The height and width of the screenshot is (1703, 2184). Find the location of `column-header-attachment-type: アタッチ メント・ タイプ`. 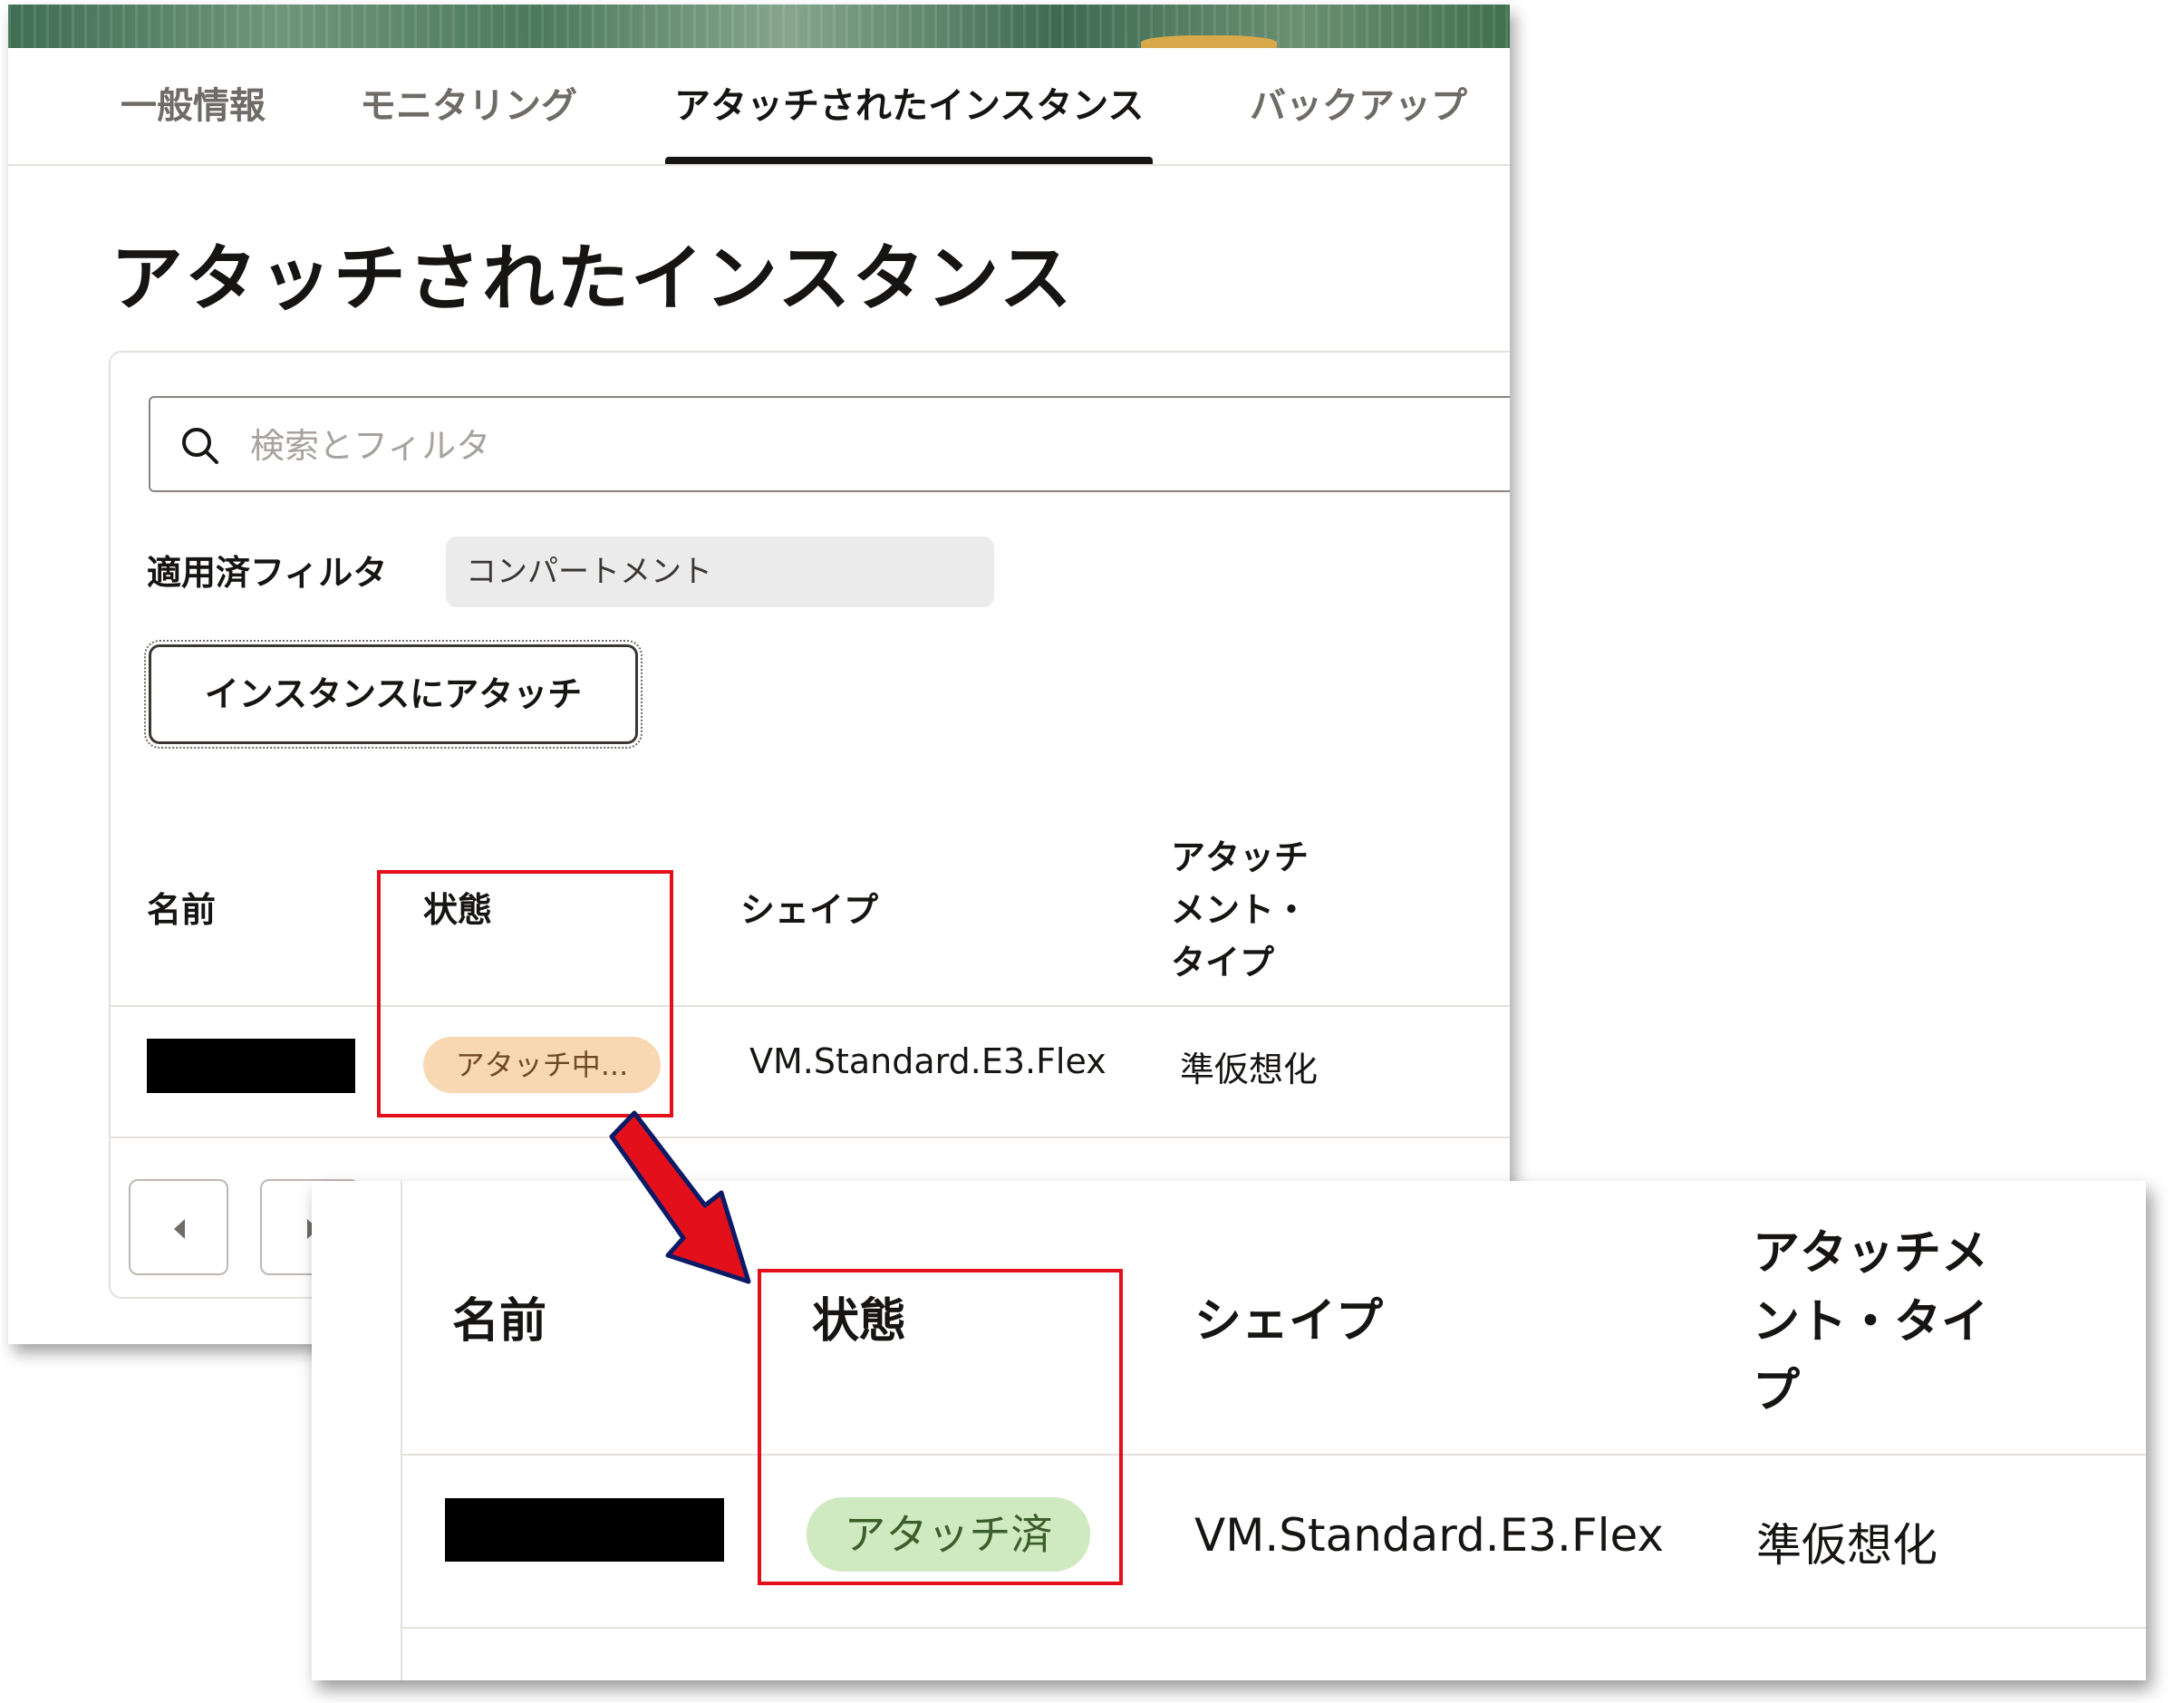

column-header-attachment-type: アタッチ メント・ タイプ is located at coordinates (1240, 910).